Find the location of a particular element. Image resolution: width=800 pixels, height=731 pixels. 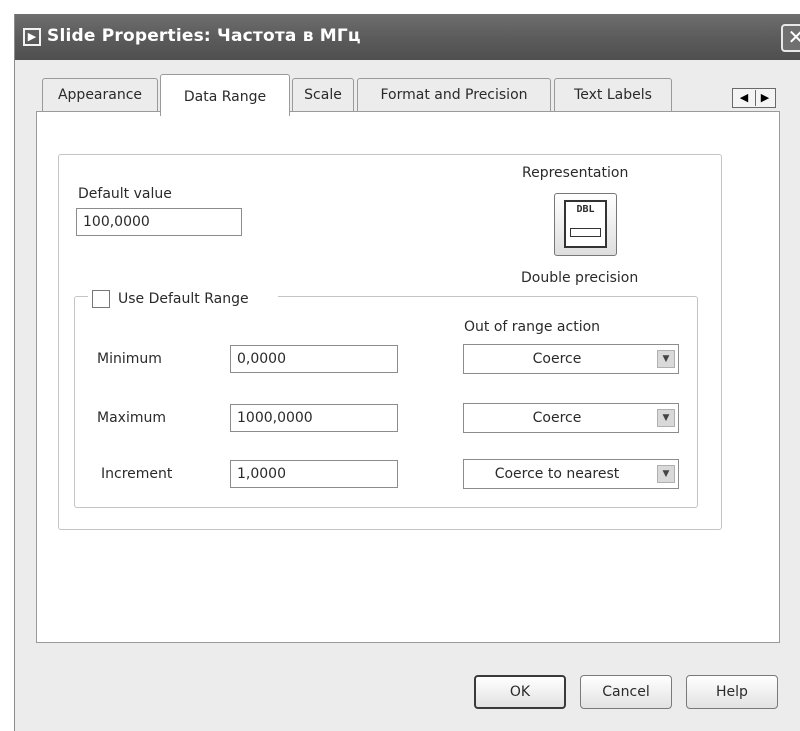

maximum-input is located at coordinates (314, 418).